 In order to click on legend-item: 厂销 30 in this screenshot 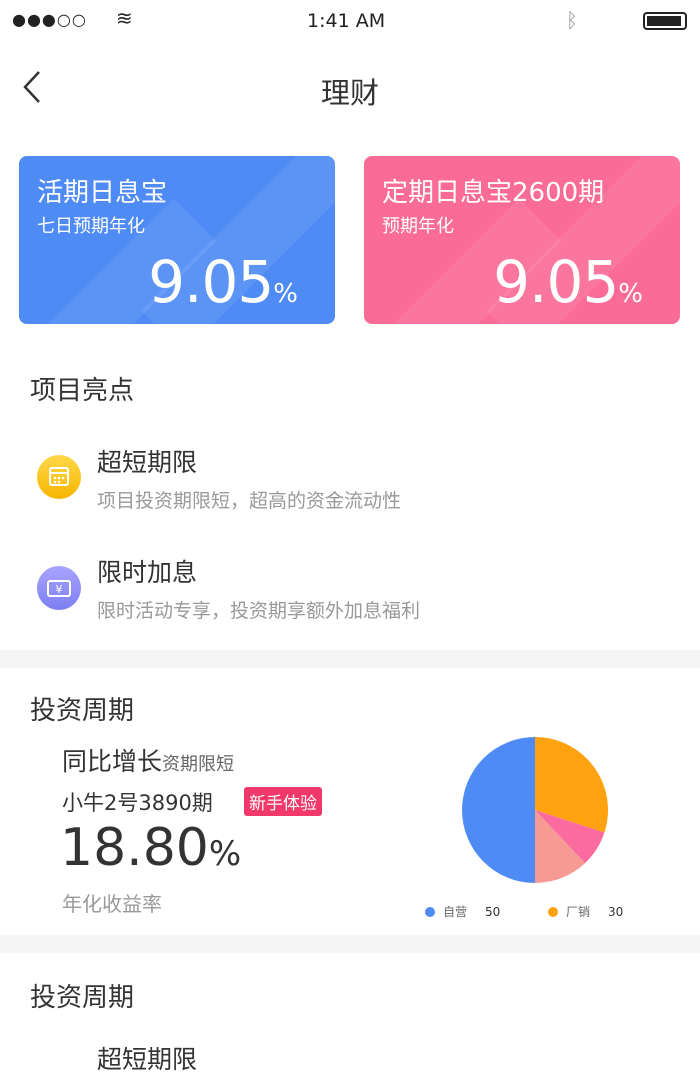, I will do `click(585, 911)`.